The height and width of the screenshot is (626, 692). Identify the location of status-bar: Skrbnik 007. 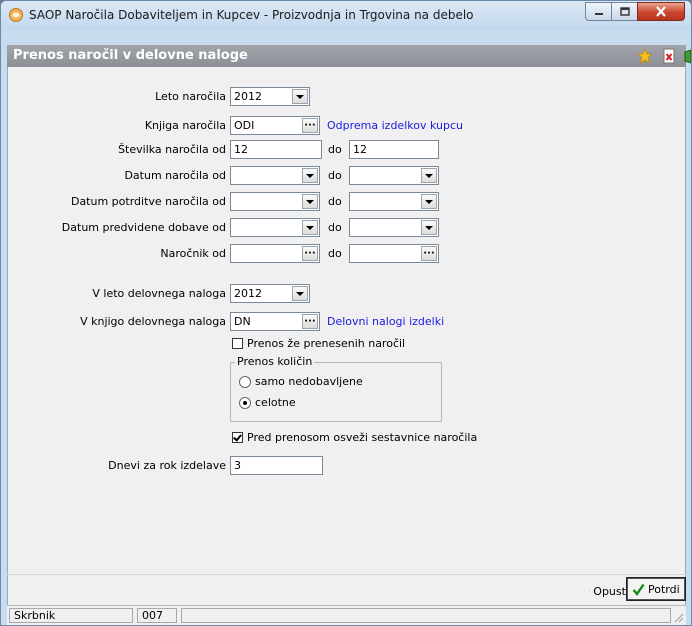
(346, 615).